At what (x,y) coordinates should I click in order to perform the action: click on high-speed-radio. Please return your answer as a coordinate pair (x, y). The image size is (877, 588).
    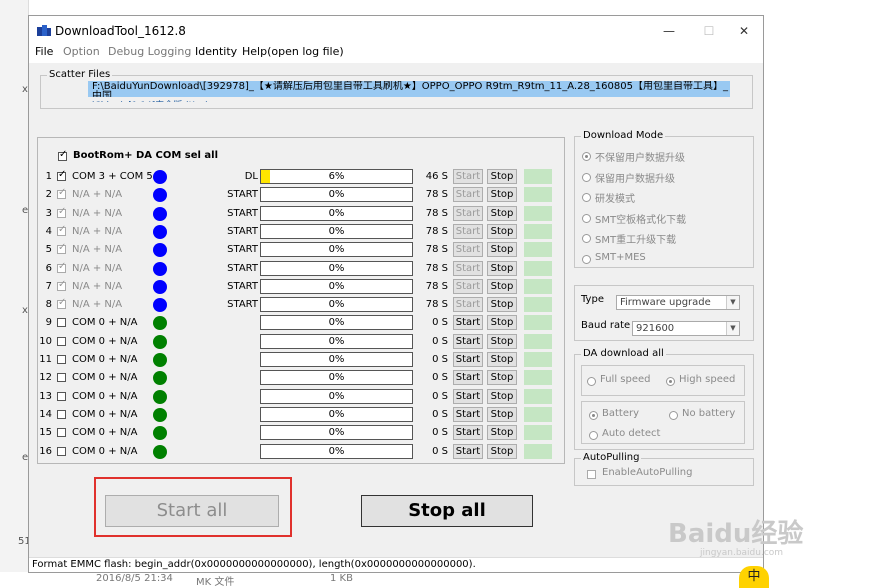
    Looking at the image, I should click on (670, 381).